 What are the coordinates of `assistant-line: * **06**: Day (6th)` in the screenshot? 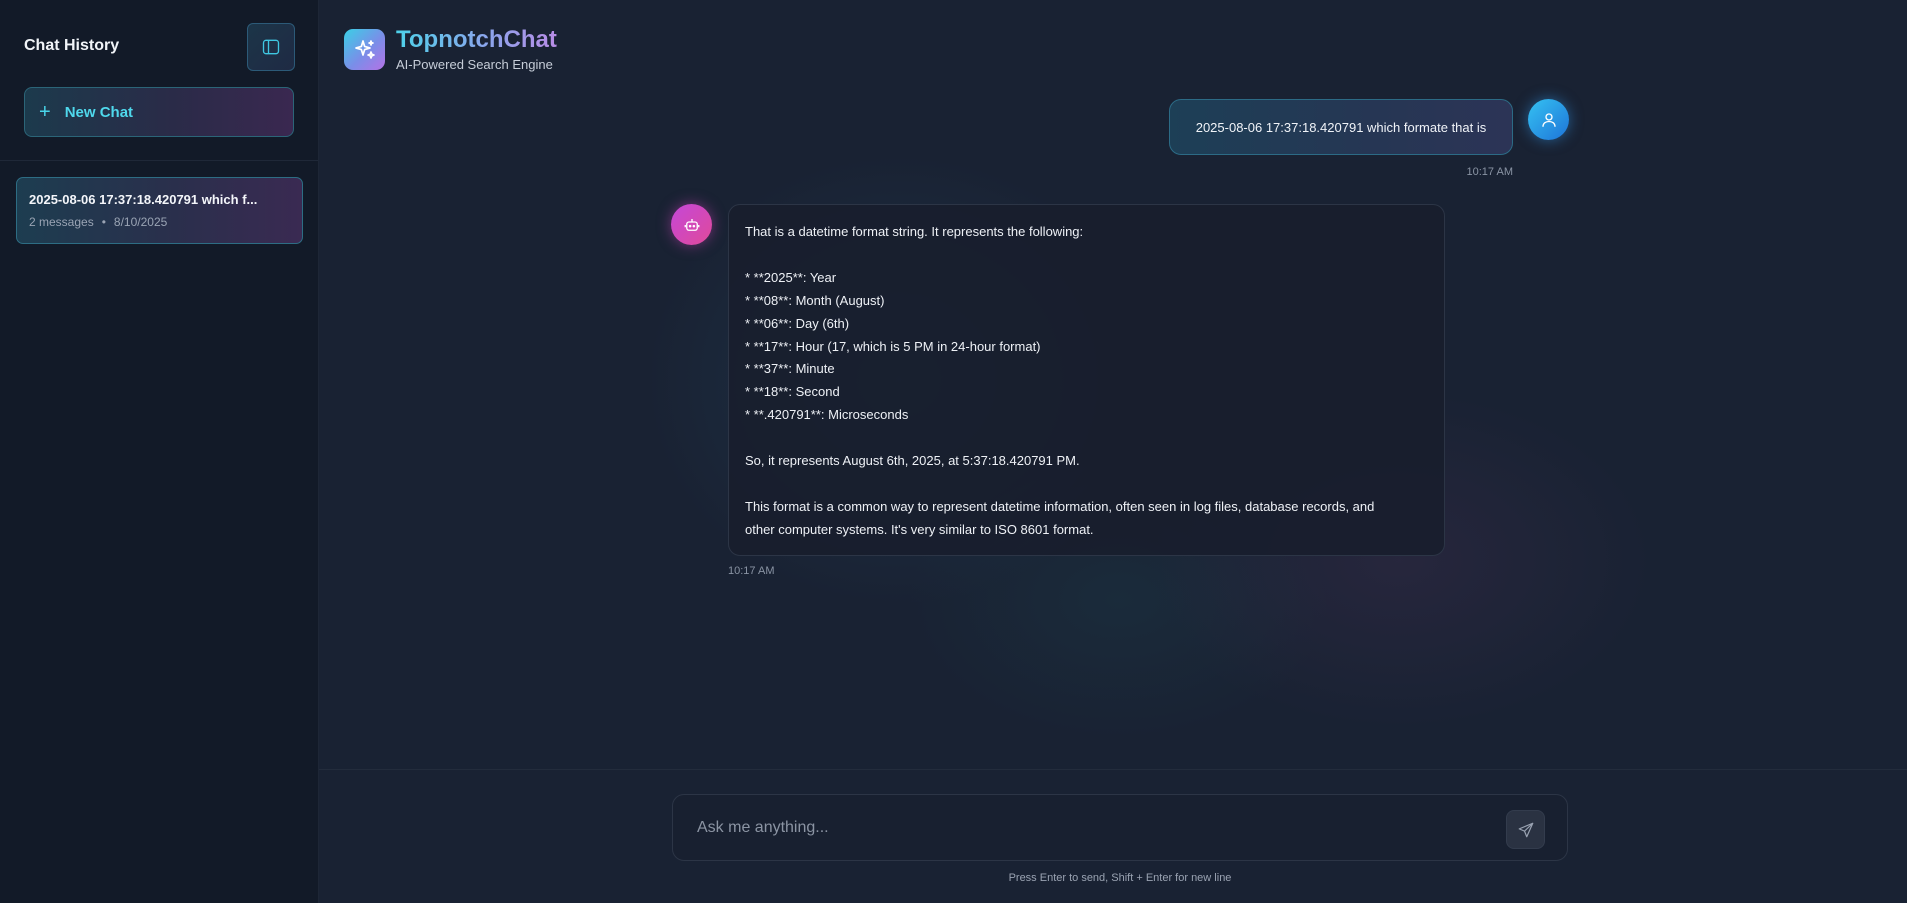 It's located at (797, 323).